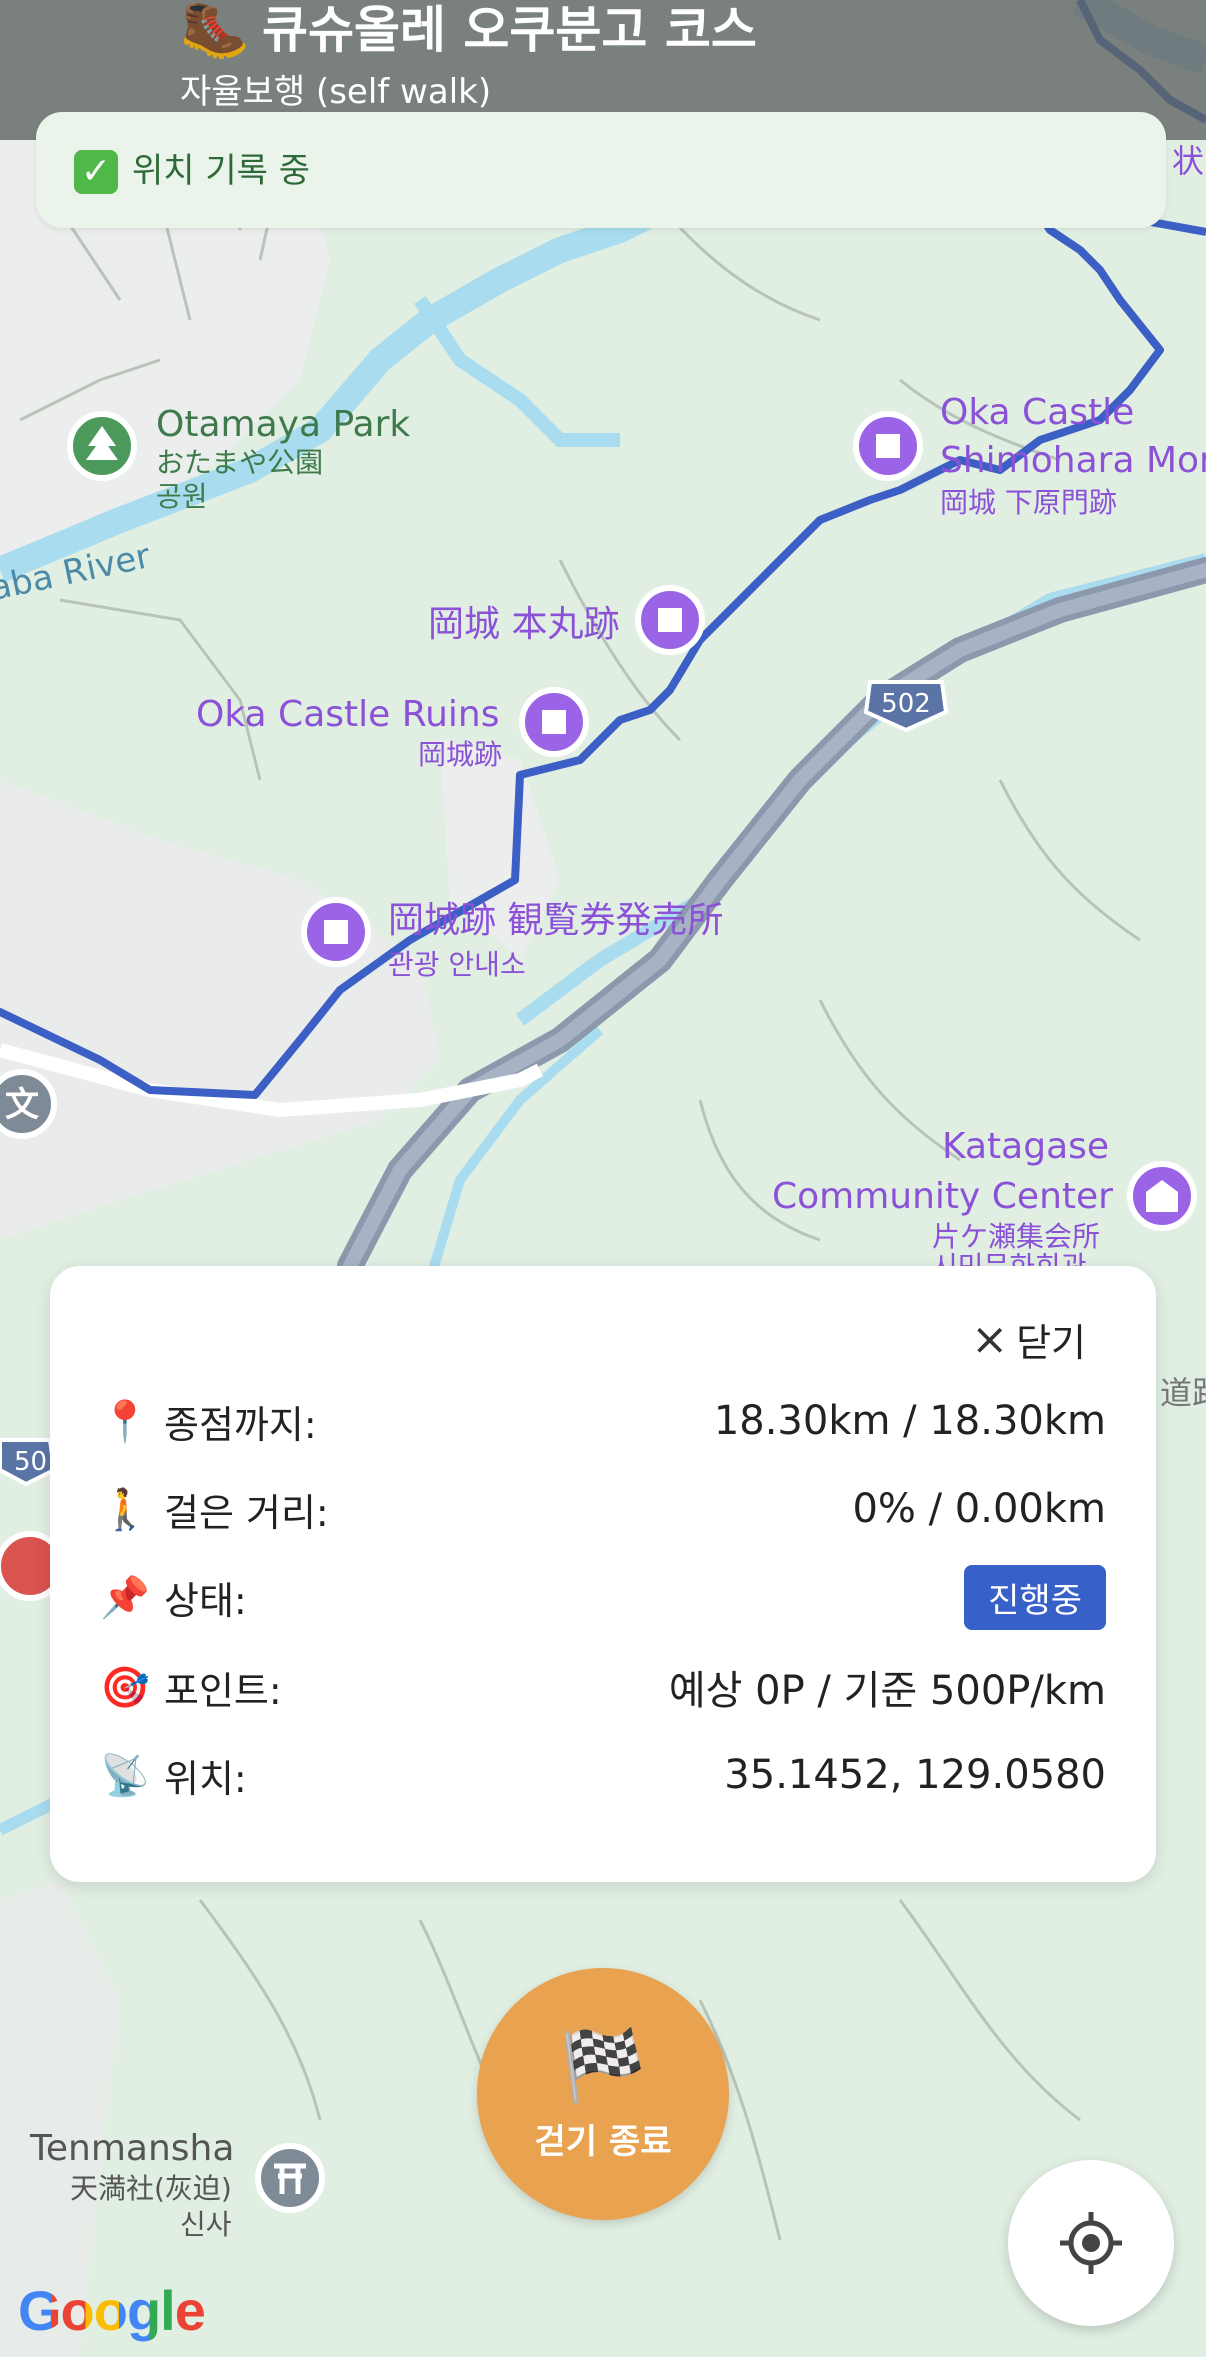 The height and width of the screenshot is (2357, 1206). What do you see at coordinates (1035, 1597) in the screenshot?
I see `status-badge: 진행중` at bounding box center [1035, 1597].